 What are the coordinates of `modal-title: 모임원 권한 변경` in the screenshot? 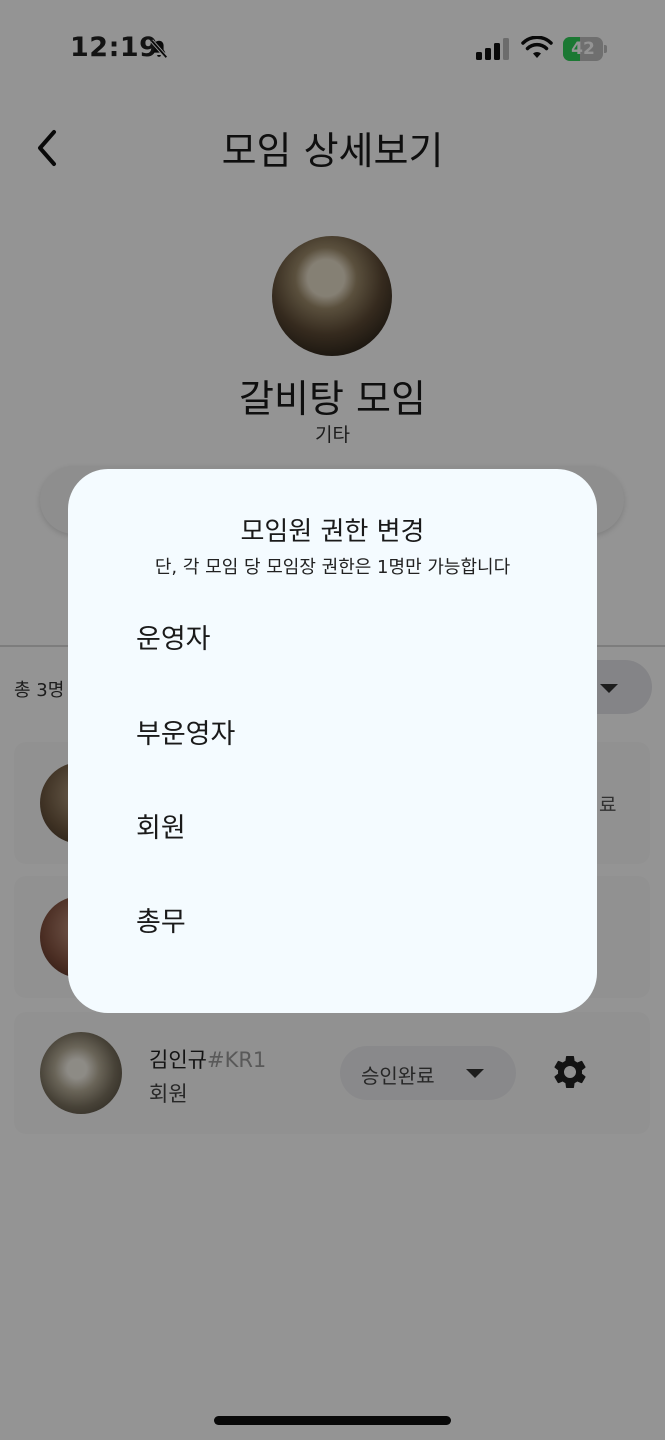 It's located at (332, 532).